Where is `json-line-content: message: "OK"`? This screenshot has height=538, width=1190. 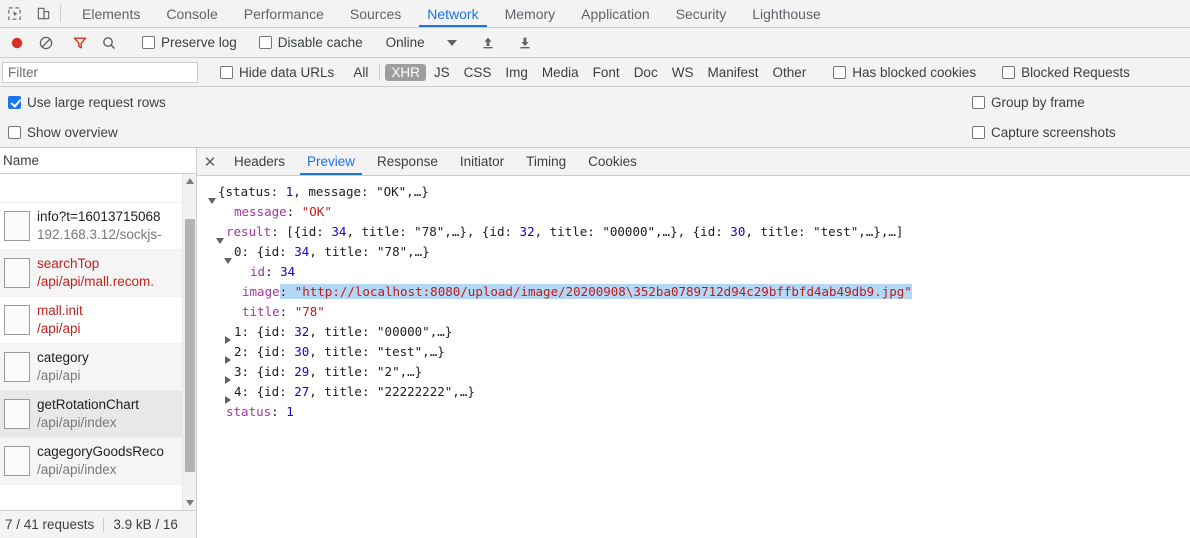 json-line-content: message: "OK" is located at coordinates (283, 212).